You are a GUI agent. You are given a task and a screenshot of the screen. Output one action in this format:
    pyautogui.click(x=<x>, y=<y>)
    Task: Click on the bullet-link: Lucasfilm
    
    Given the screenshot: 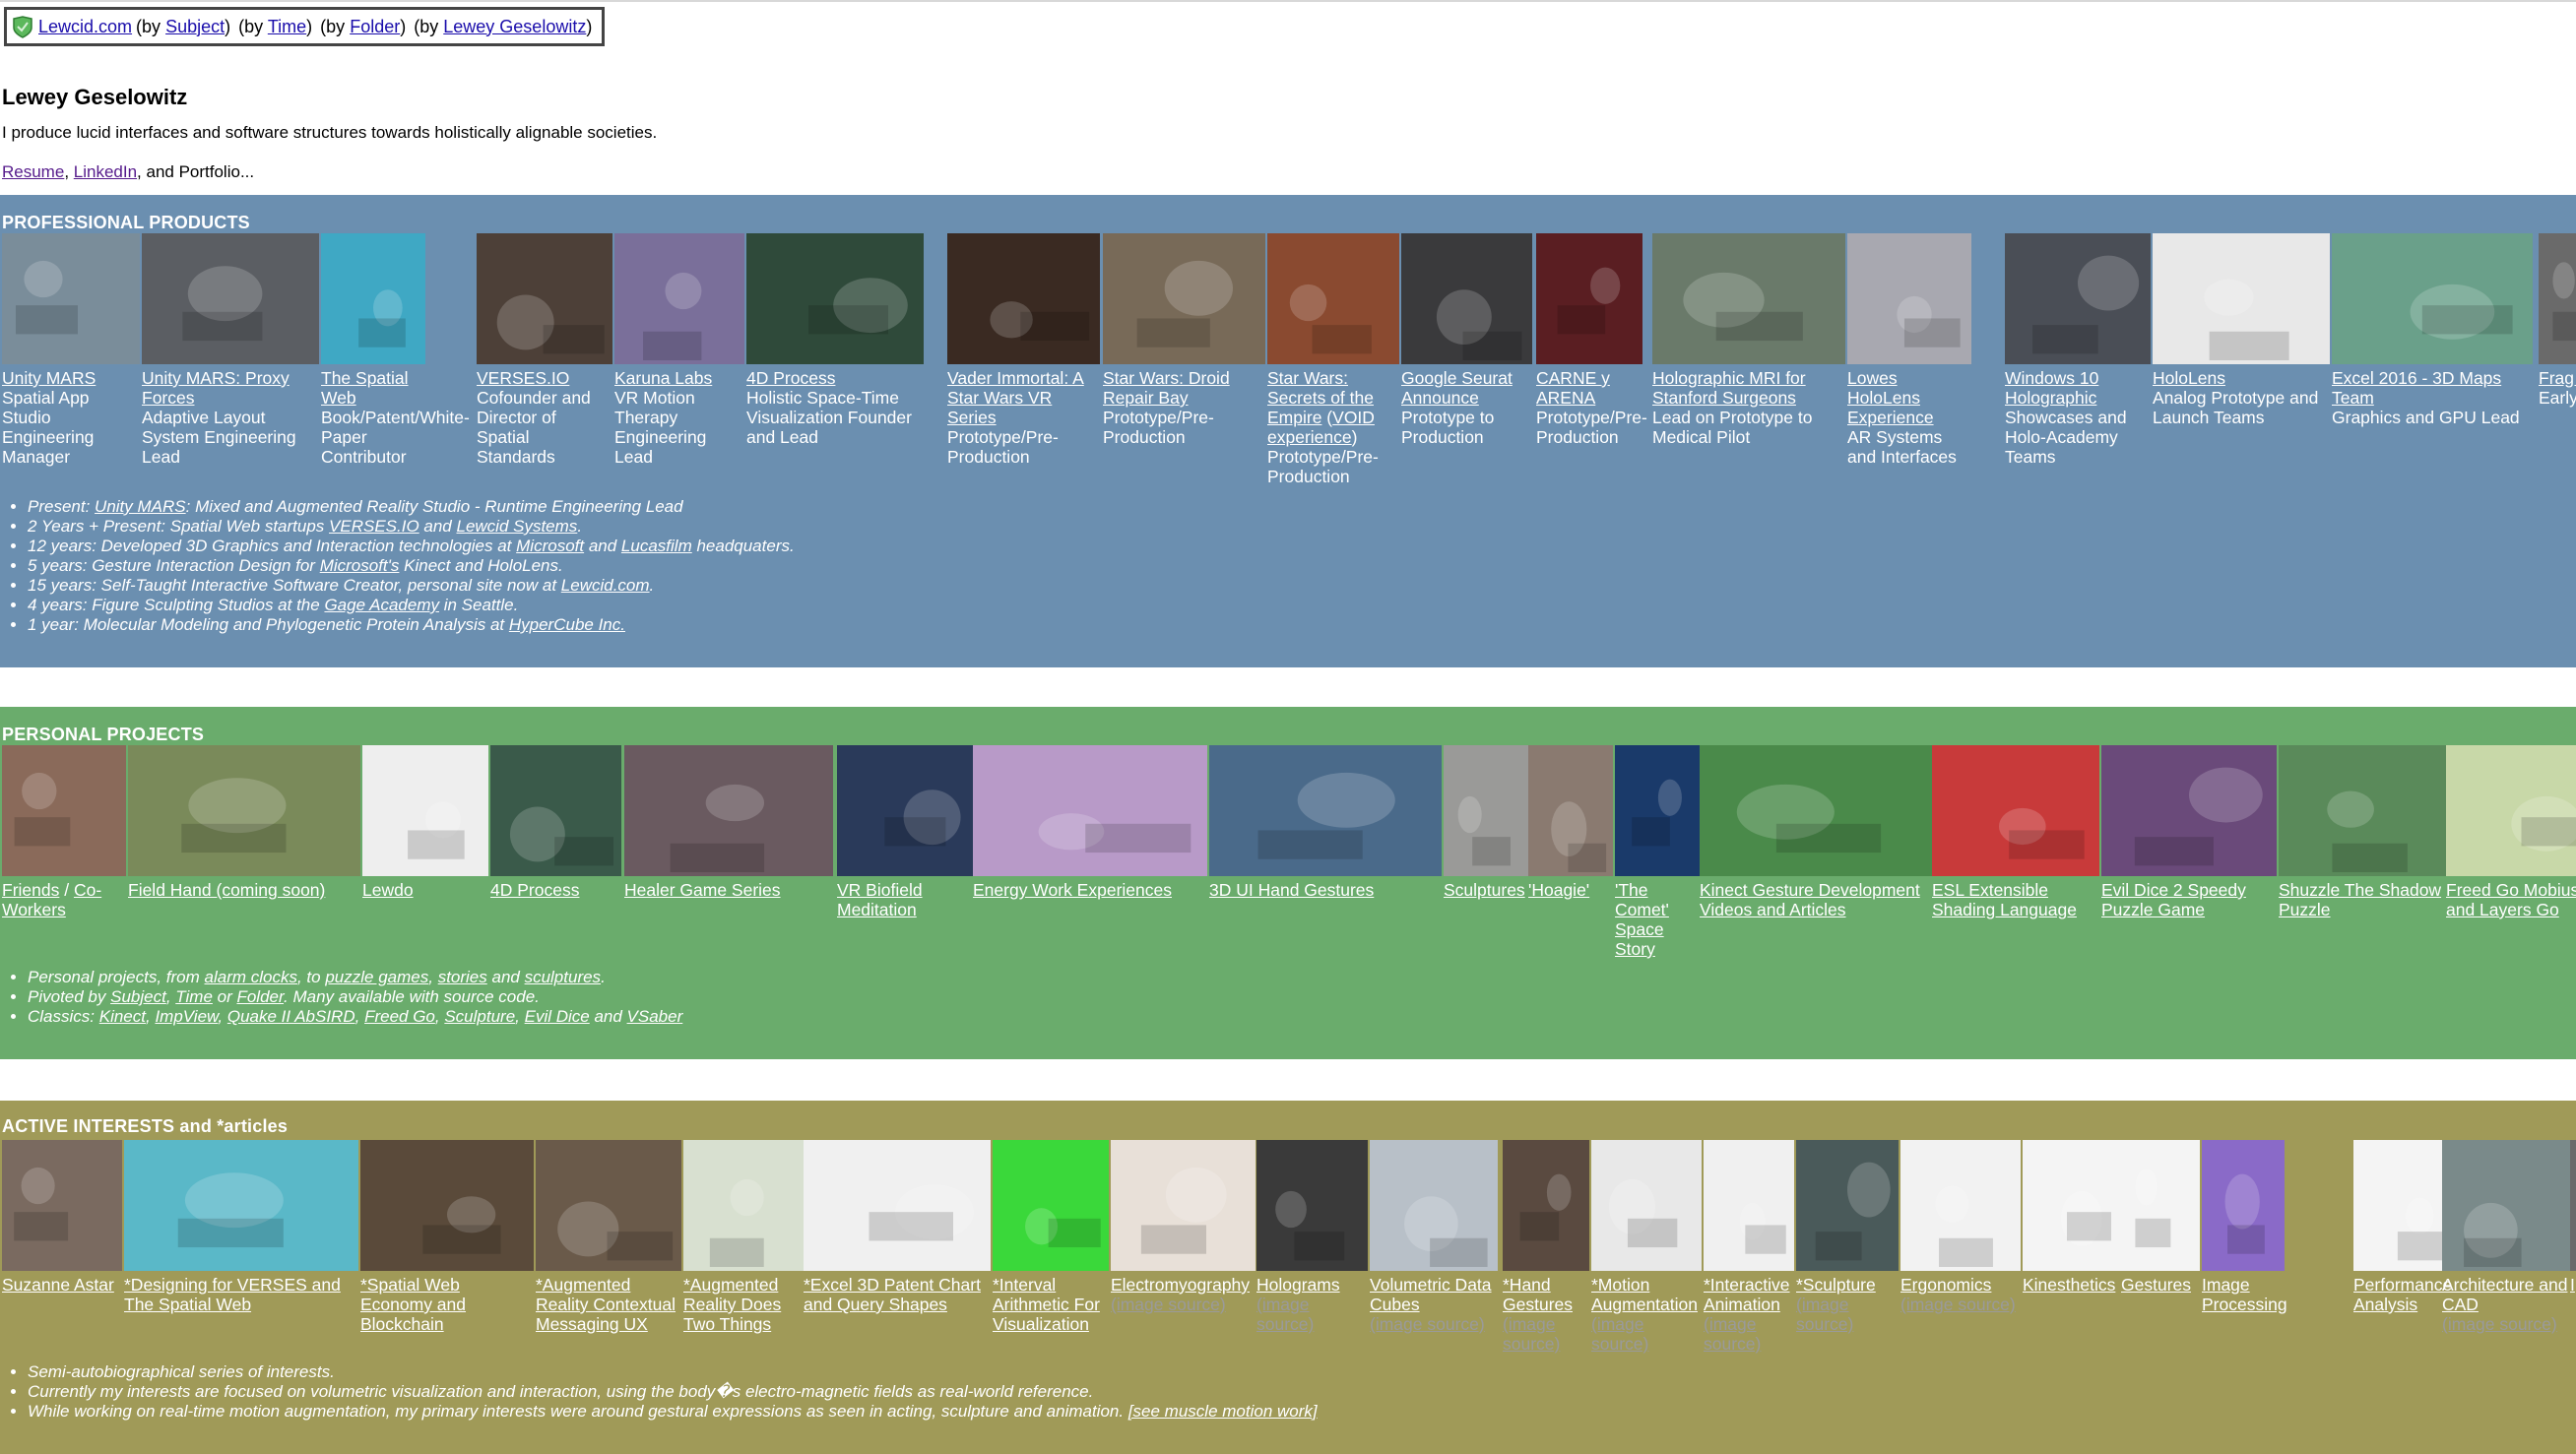 What is the action you would take?
    pyautogui.click(x=656, y=546)
    